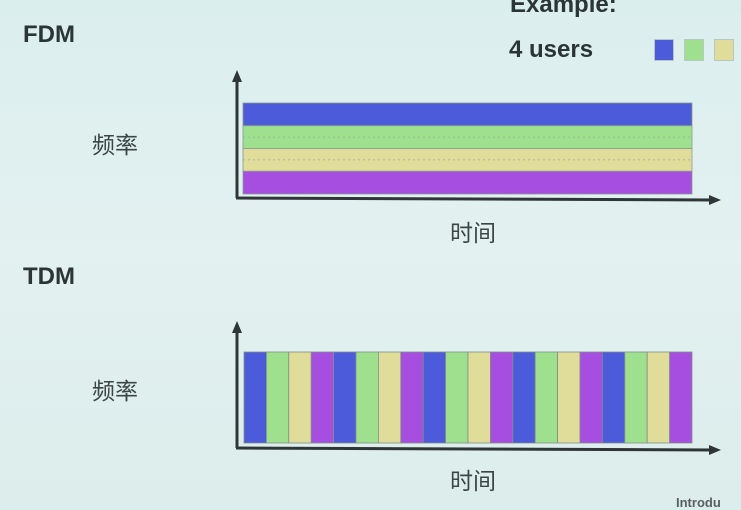 The width and height of the screenshot is (741, 510). Describe the element at coordinates (237, 327) in the screenshot. I see `tdm-y-axis-arrow` at that location.